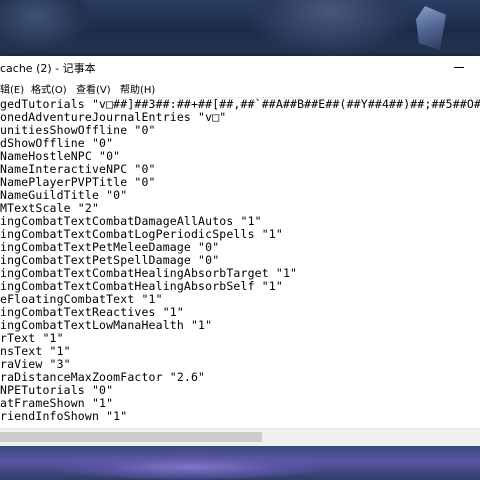 The width and height of the screenshot is (480, 480). I want to click on wallpaper-crystal, so click(431, 28).